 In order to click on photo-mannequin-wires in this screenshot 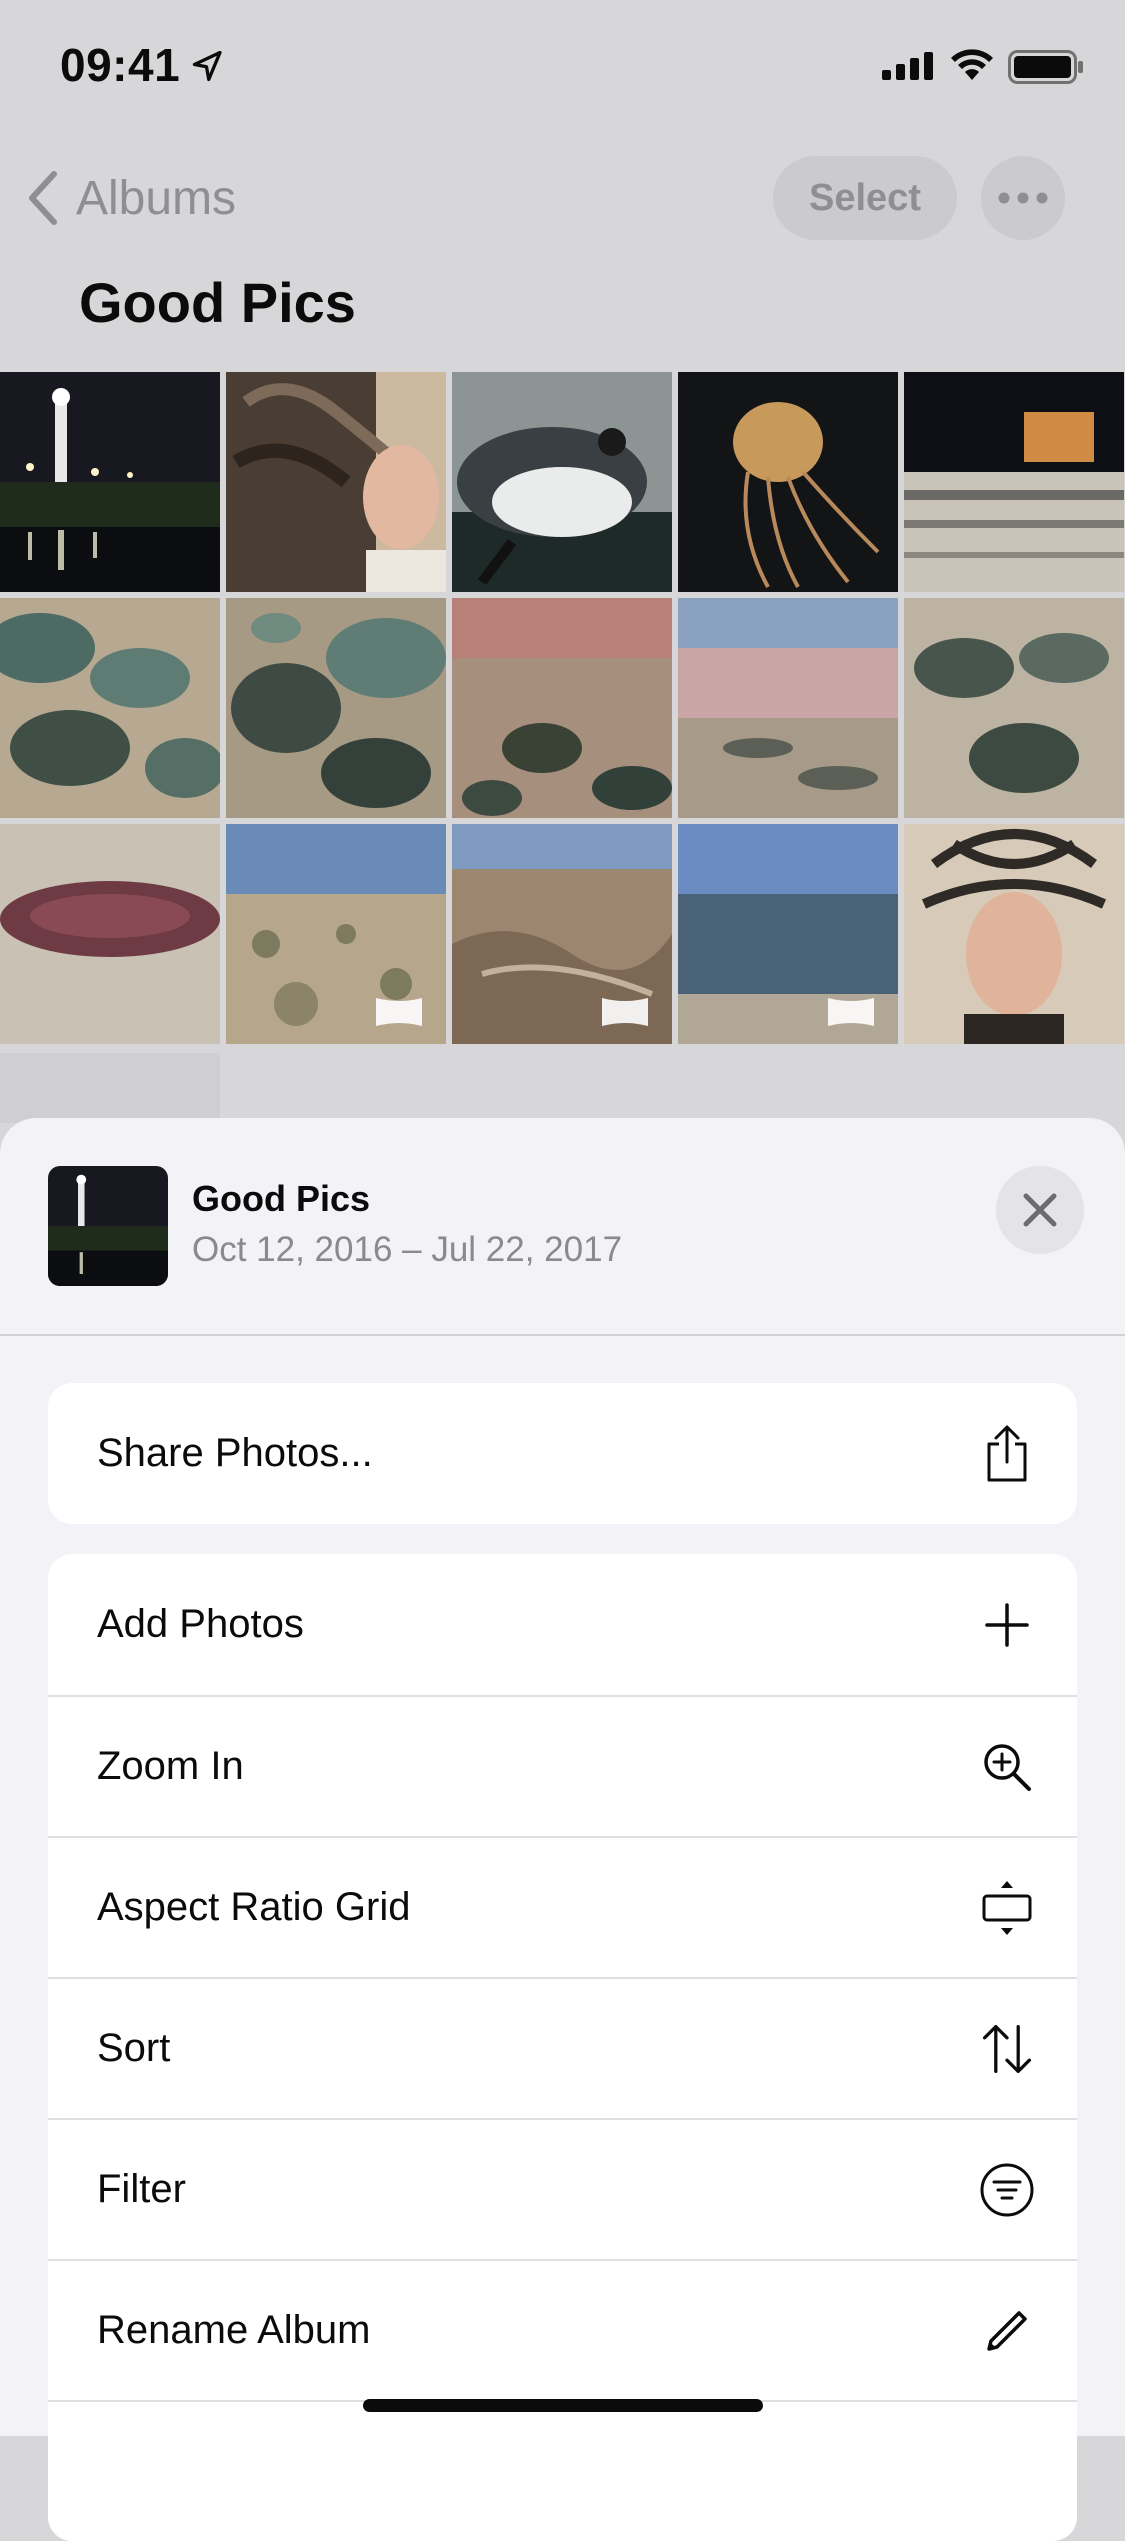, I will do `click(1014, 934)`.